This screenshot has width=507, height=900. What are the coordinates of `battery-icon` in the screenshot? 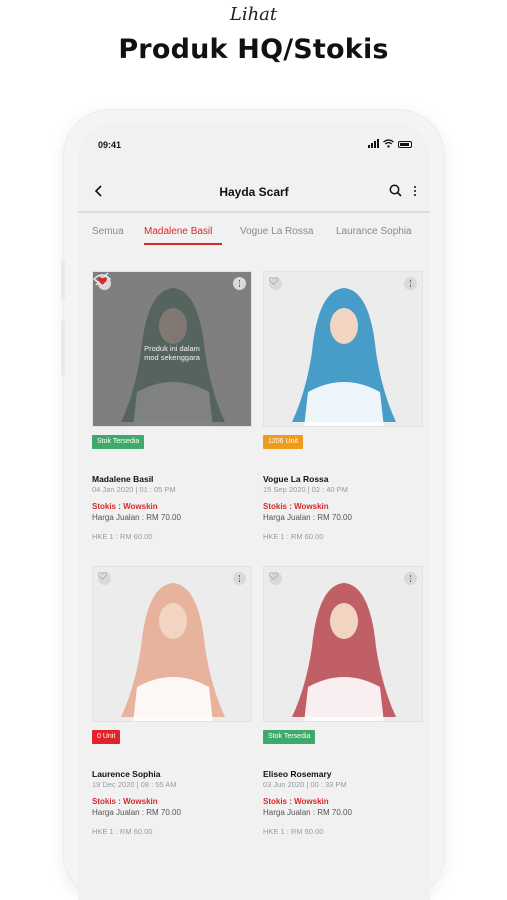 It's located at (405, 144).